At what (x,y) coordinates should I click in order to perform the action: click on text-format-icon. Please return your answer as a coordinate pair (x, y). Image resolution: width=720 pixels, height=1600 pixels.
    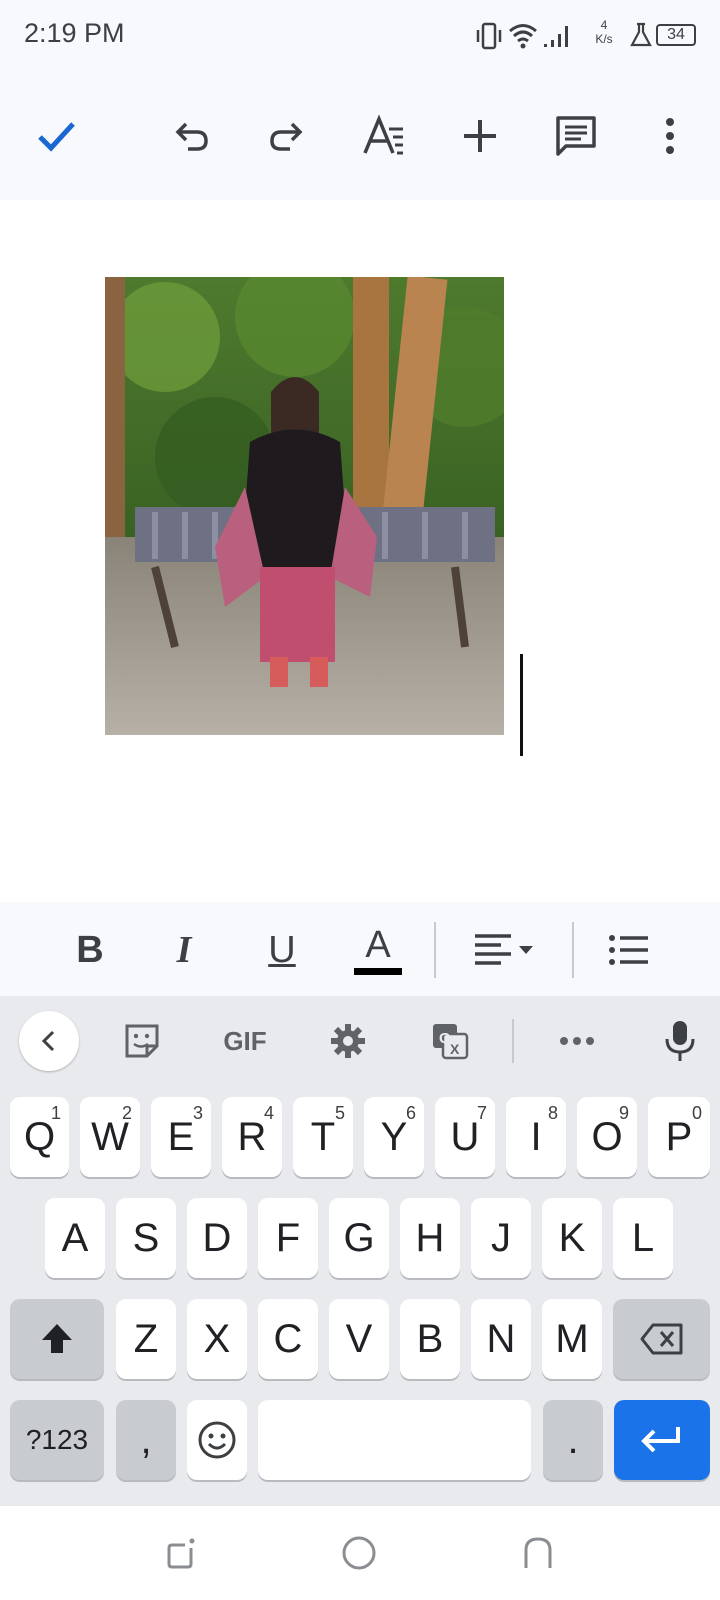
    Looking at the image, I should click on (383, 134).